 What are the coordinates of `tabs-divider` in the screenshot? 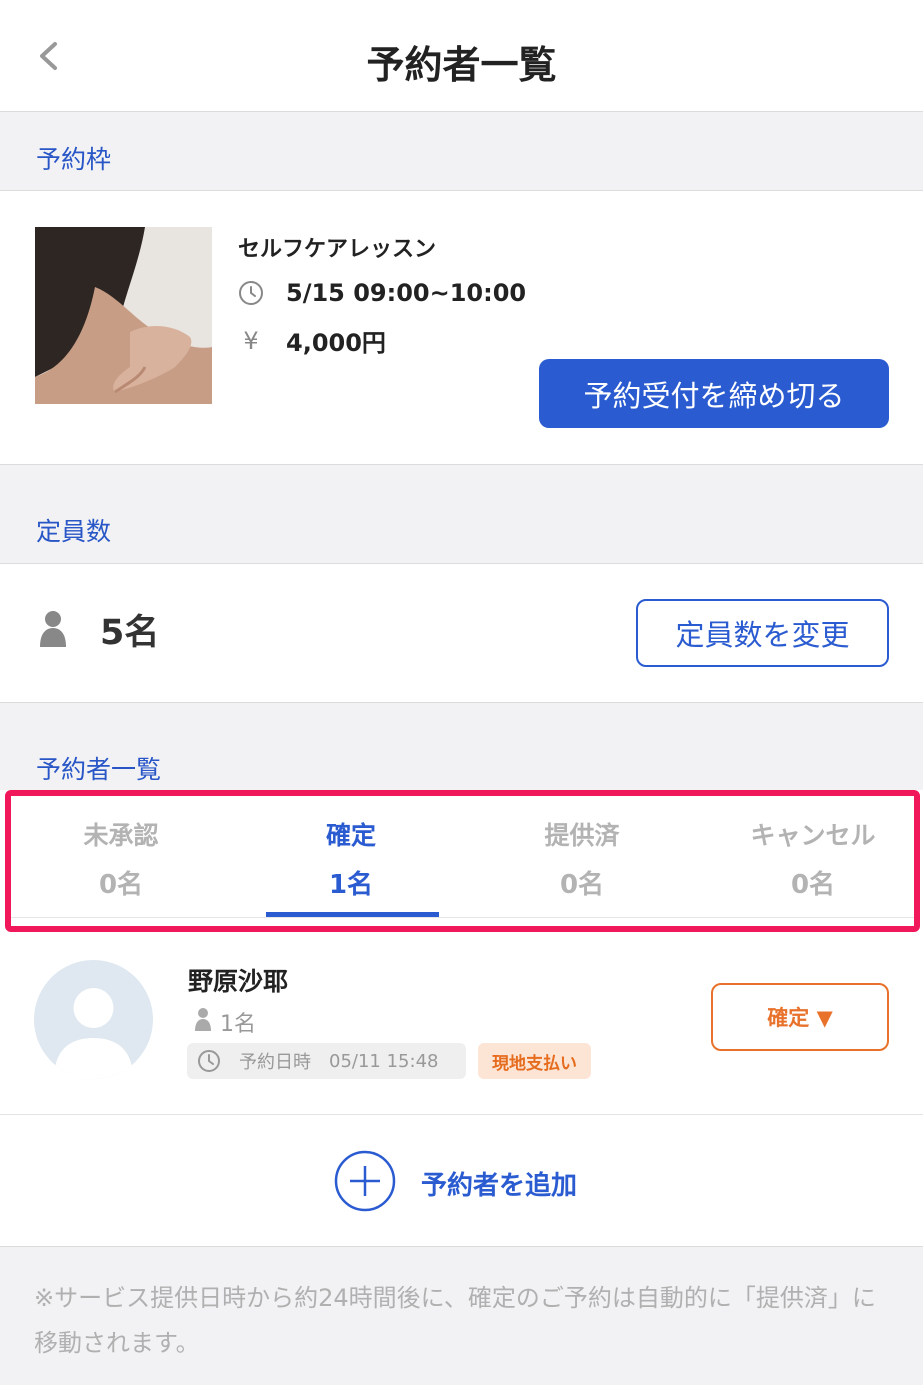 It's located at (462, 917).